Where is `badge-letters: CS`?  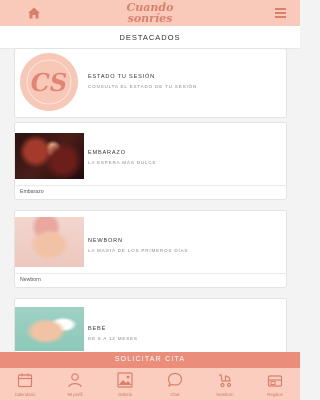 badge-letters: CS is located at coordinates (49, 82).